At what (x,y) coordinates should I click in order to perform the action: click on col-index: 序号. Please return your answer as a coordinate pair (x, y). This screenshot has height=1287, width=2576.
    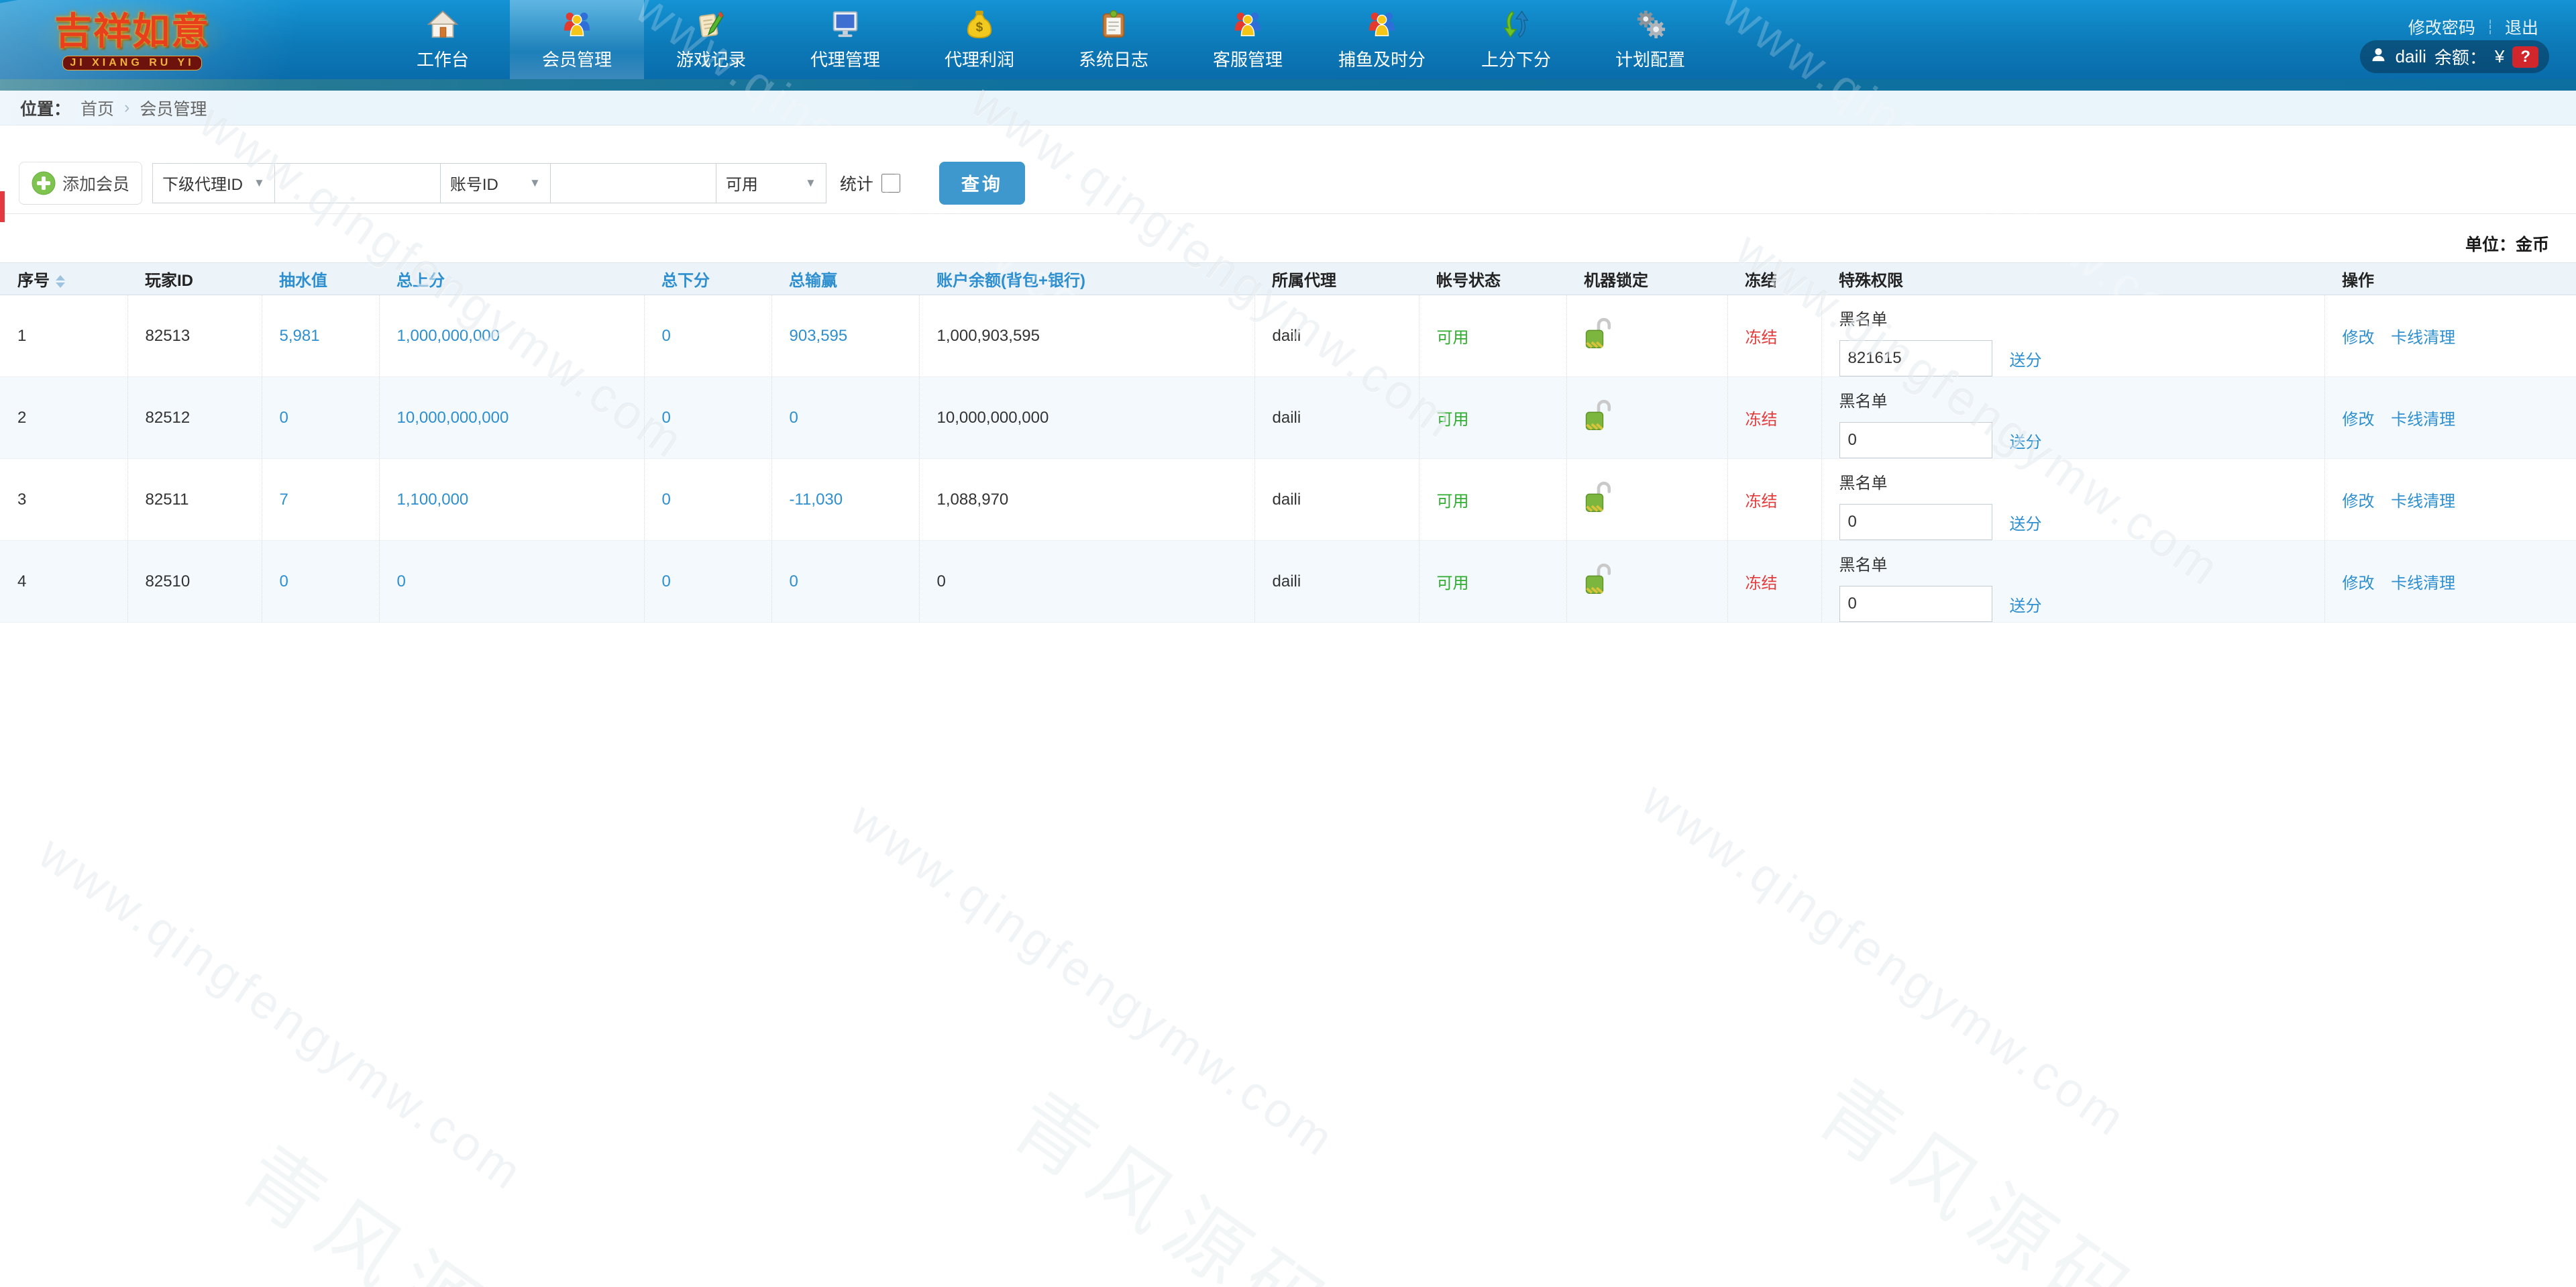
    Looking at the image, I should click on (63, 278).